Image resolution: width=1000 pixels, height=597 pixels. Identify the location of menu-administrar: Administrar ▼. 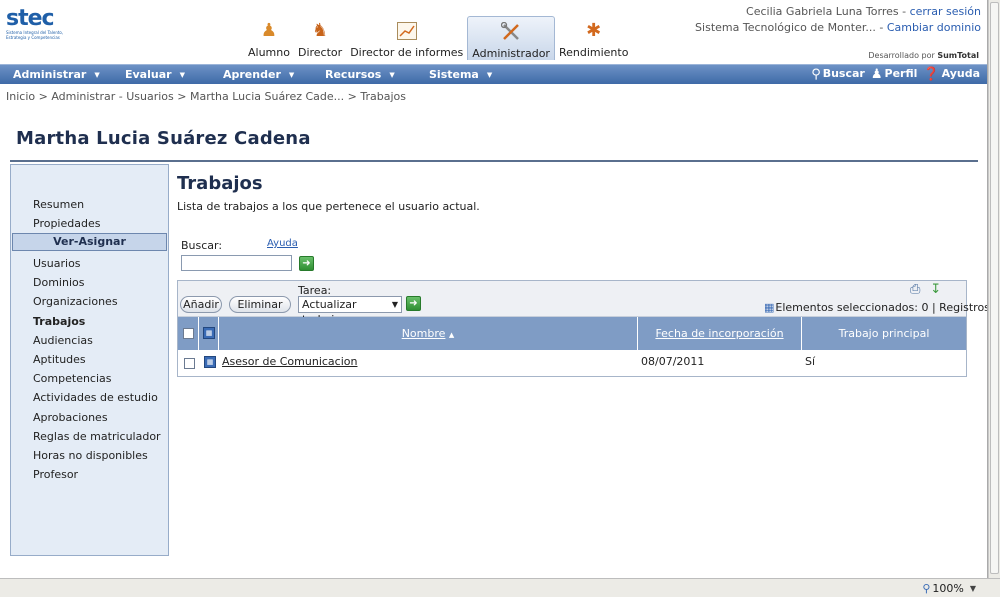
(56, 74).